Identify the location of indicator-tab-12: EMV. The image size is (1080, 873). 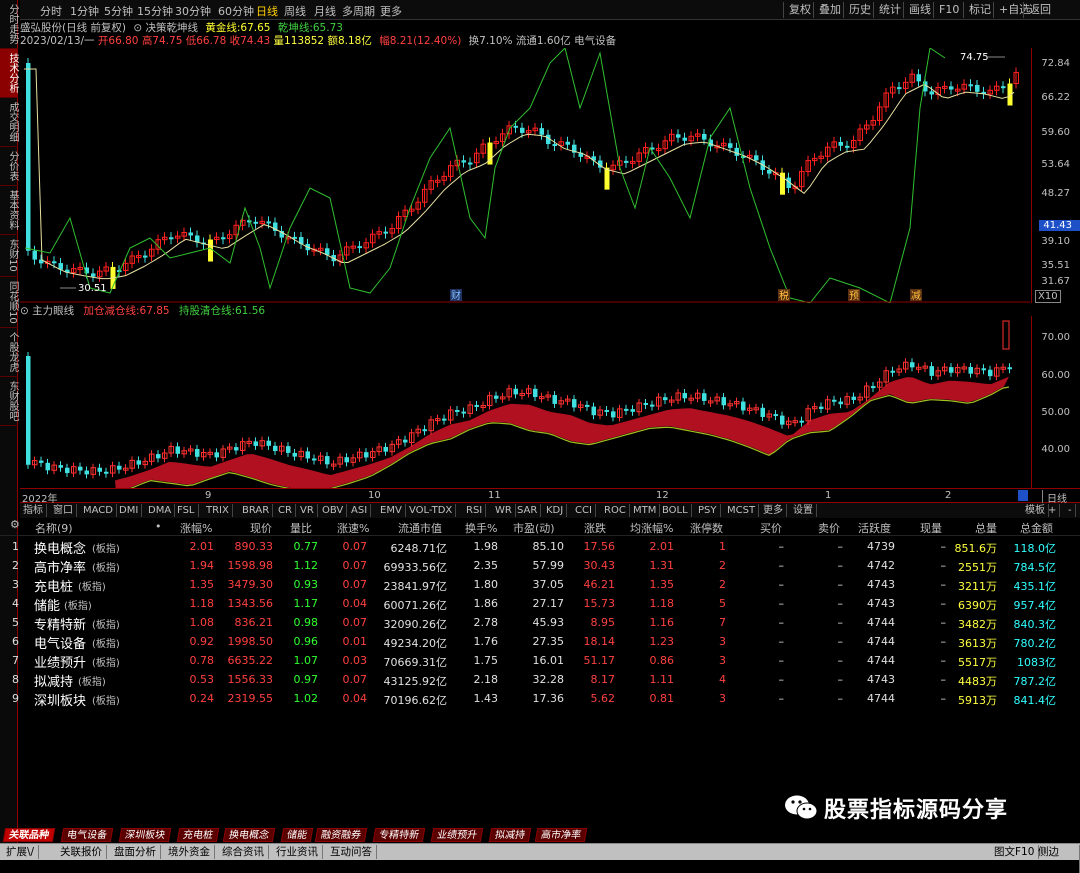
(391, 510).